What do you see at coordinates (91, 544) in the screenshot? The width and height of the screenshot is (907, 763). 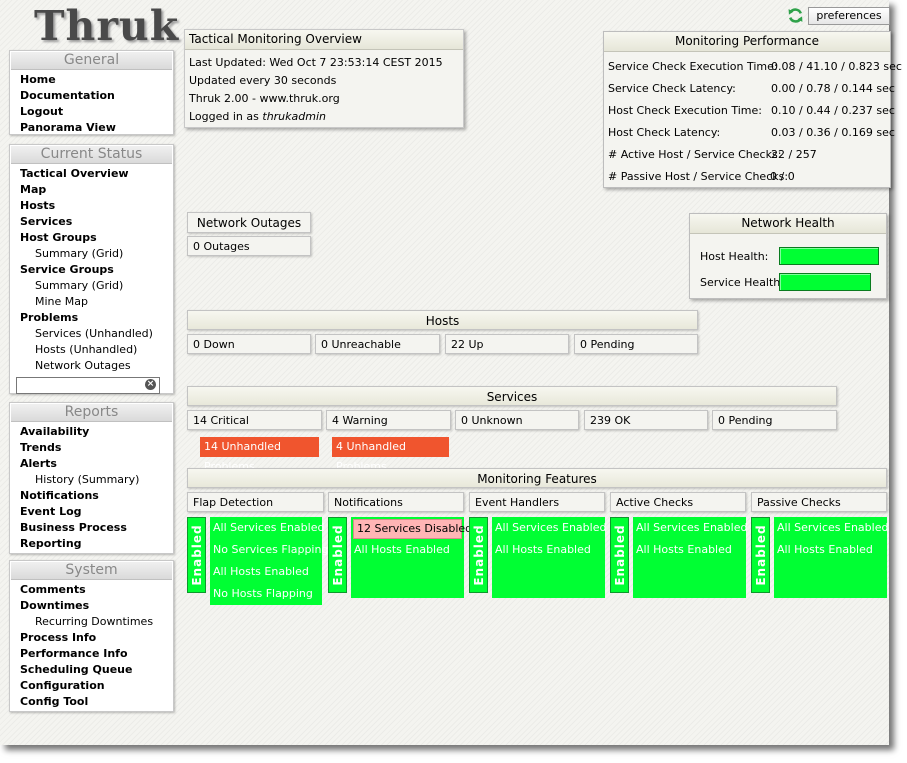 I see `nav-item-reporting: Reporting` at bounding box center [91, 544].